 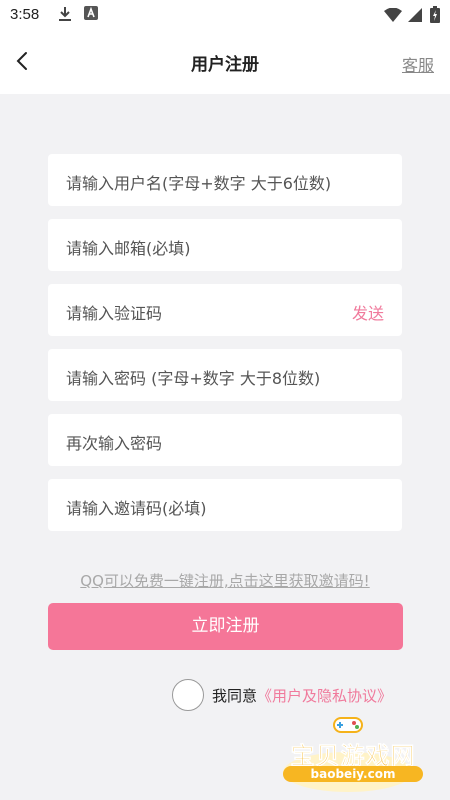 What do you see at coordinates (393, 15) in the screenshot?
I see `wifi-icon` at bounding box center [393, 15].